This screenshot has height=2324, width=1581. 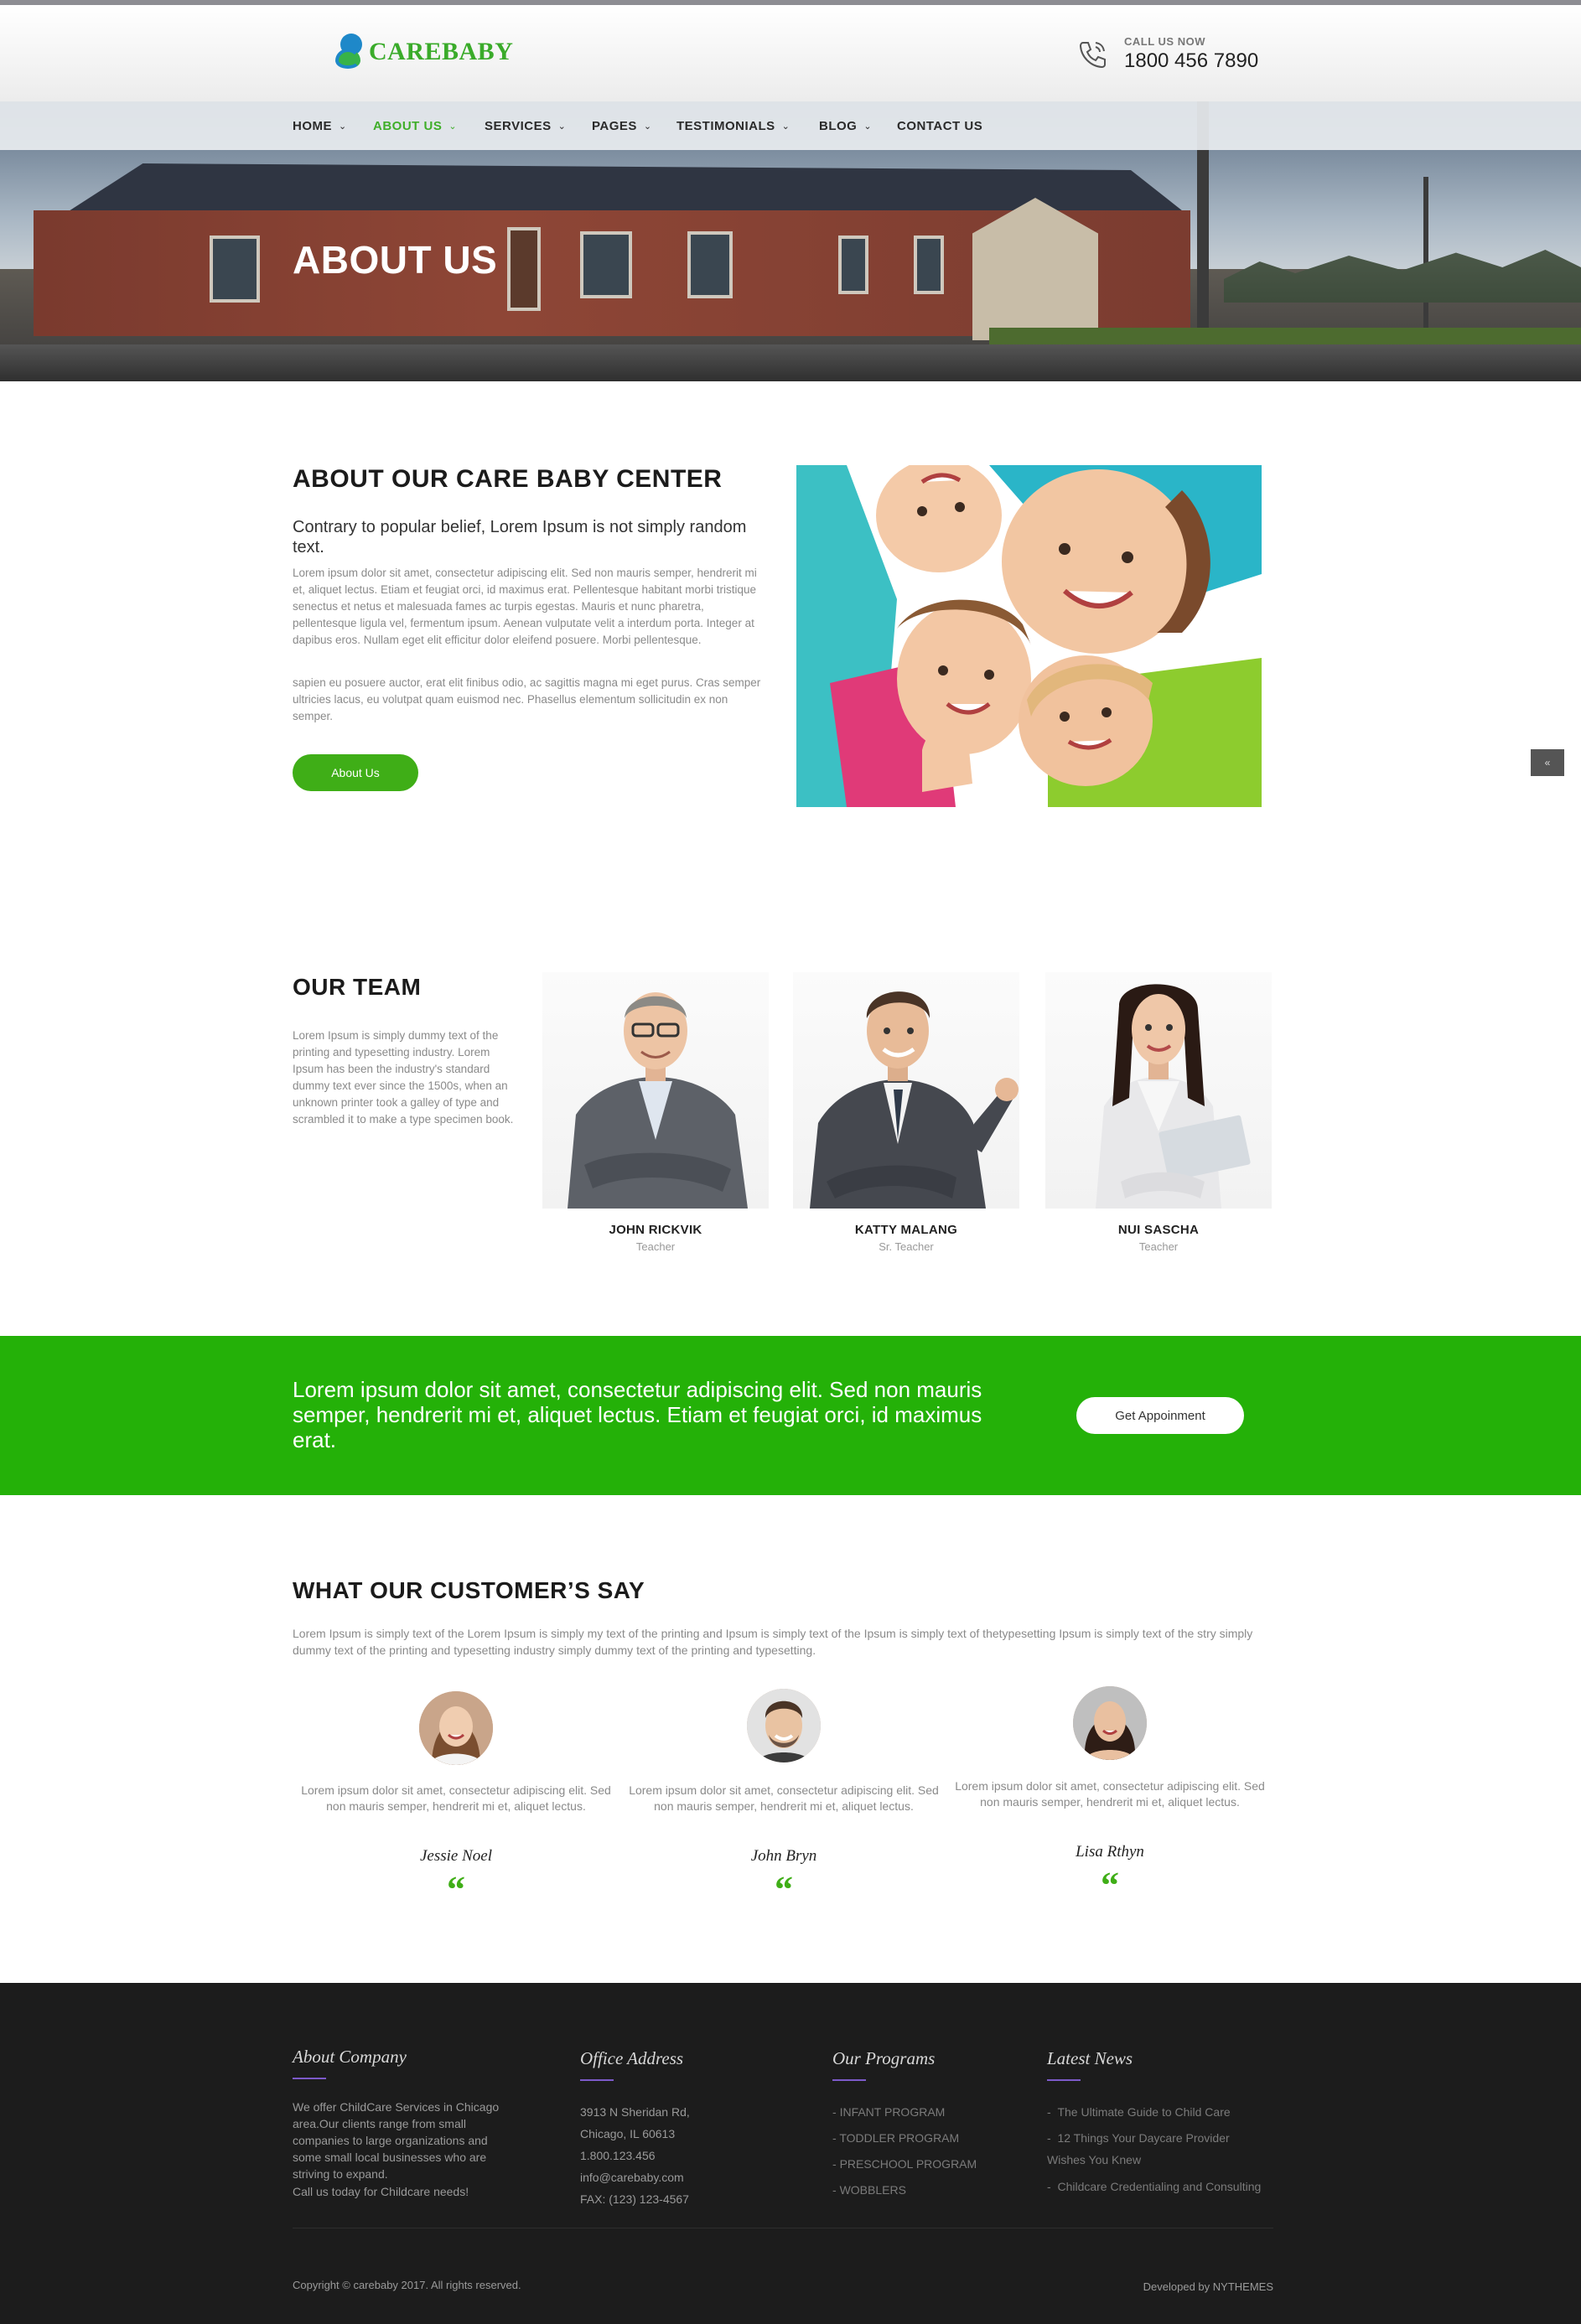 I want to click on program-link-label: INFANT PROGRAM, so click(x=893, y=2112).